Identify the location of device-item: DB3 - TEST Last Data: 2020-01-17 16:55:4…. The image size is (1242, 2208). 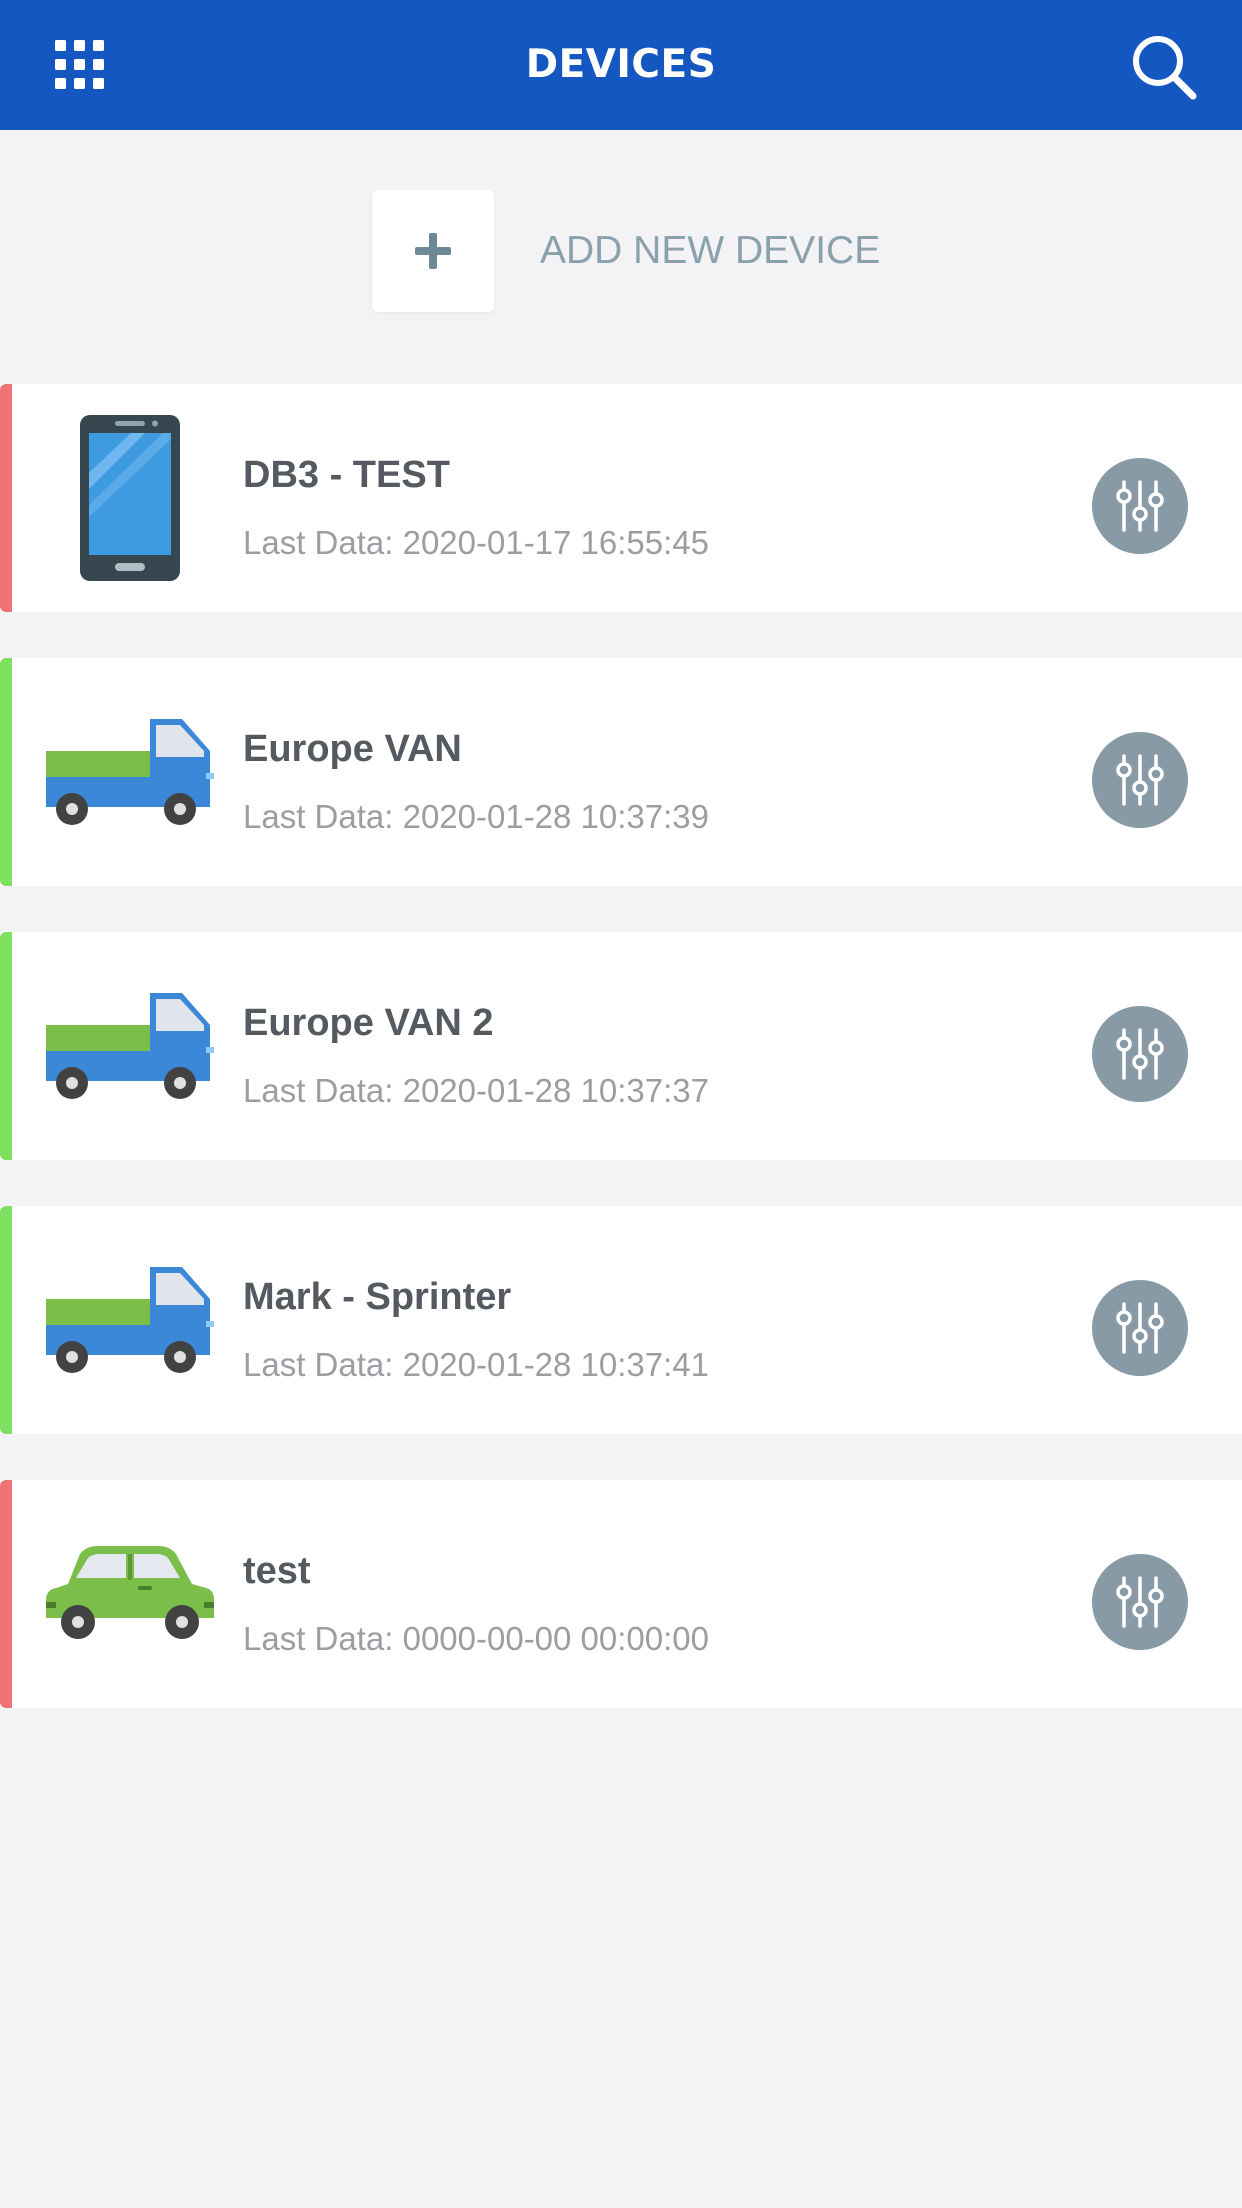
(621, 498).